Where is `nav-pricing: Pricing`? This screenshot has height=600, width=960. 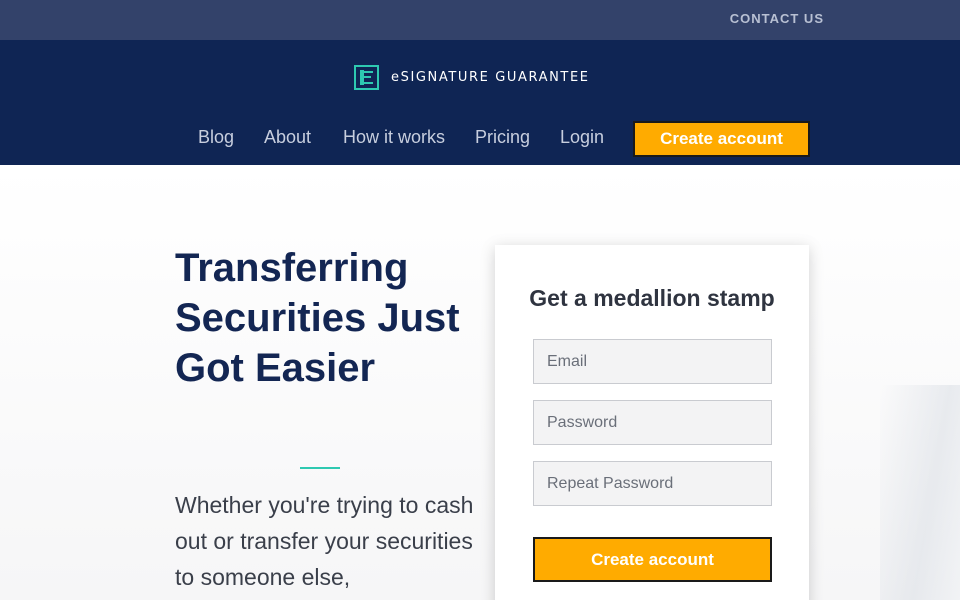 nav-pricing: Pricing is located at coordinates (502, 137).